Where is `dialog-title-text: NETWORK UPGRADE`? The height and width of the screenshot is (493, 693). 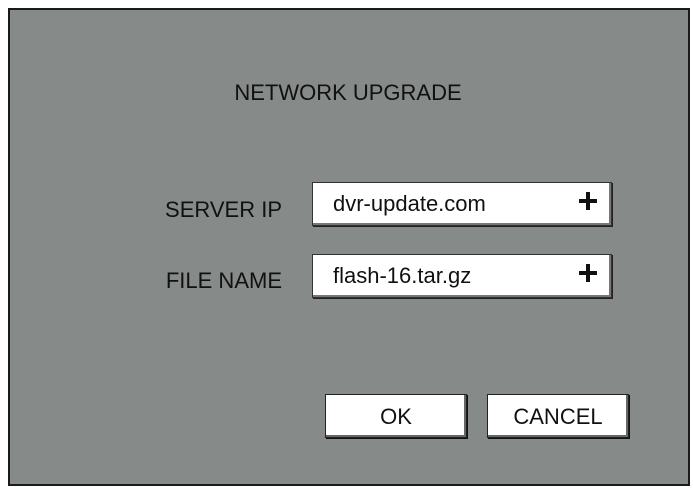
dialog-title-text: NETWORK UPGRADE is located at coordinates (348, 92).